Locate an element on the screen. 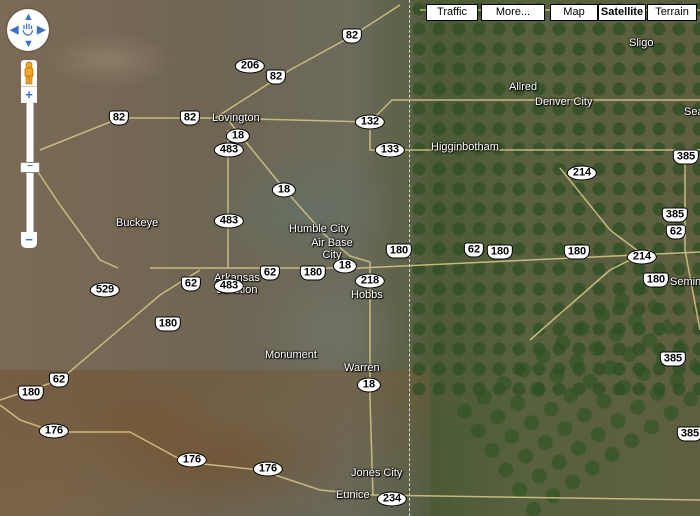  place-label: Warren is located at coordinates (362, 368).